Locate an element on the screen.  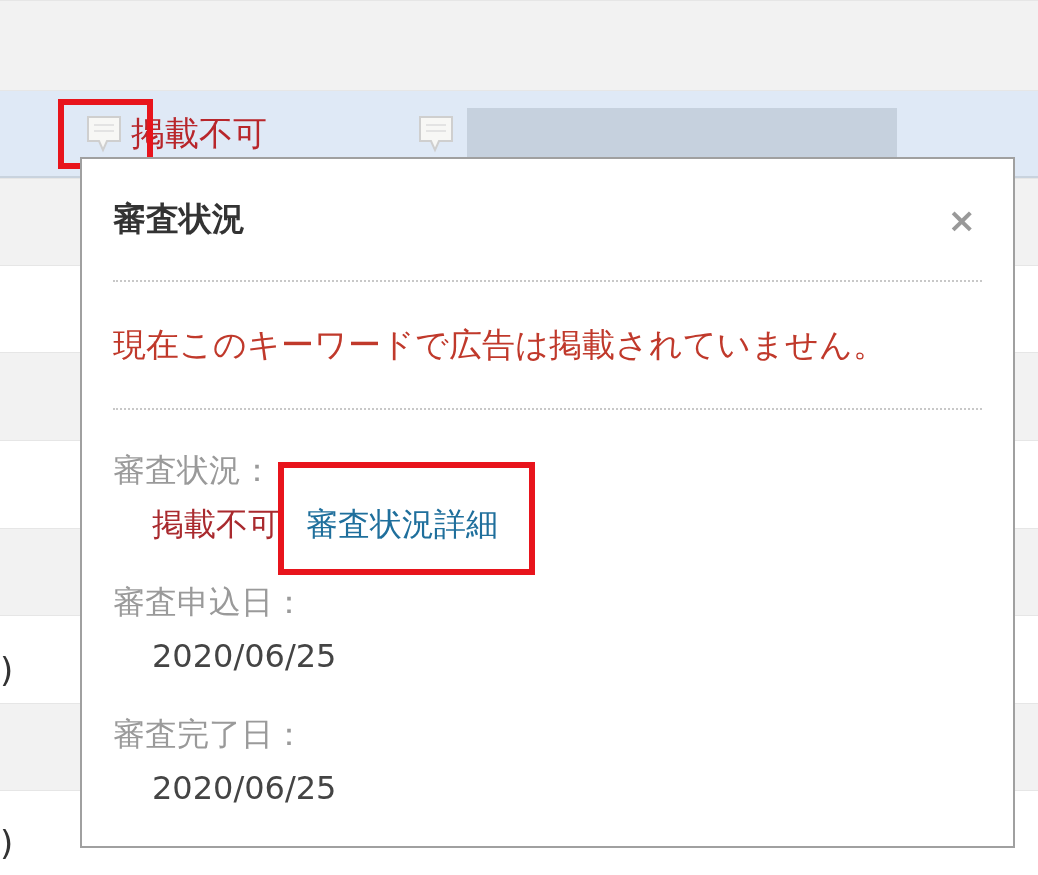
detail-link: 審査状況詳細 is located at coordinates (402, 524).